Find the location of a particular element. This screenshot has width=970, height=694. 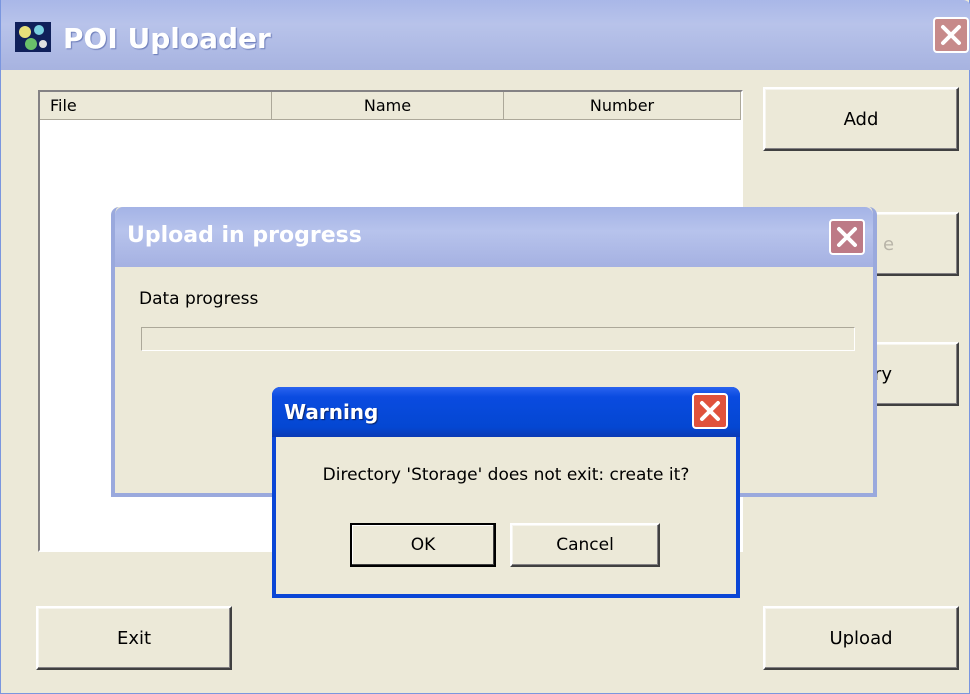

warning-title-bar: Warning is located at coordinates (506, 412).